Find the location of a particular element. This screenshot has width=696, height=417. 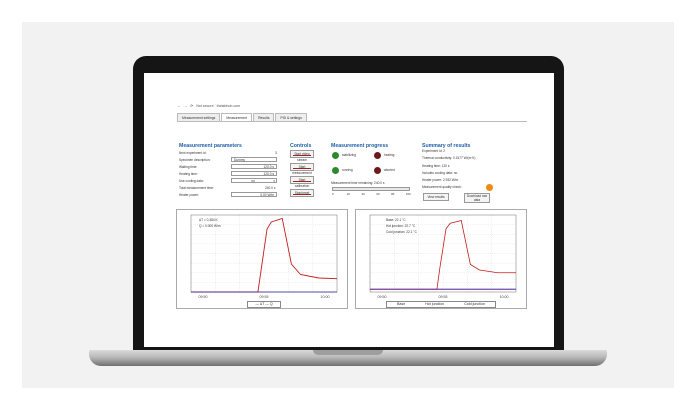

chevron-down-icon: ▾ is located at coordinates (274, 181).